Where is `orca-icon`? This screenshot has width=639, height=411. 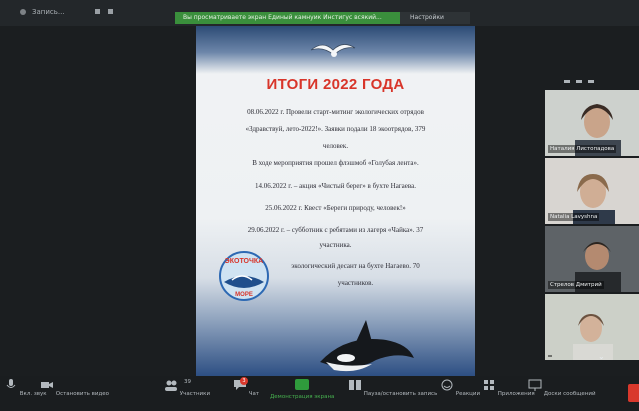
orca-icon is located at coordinates (367, 346).